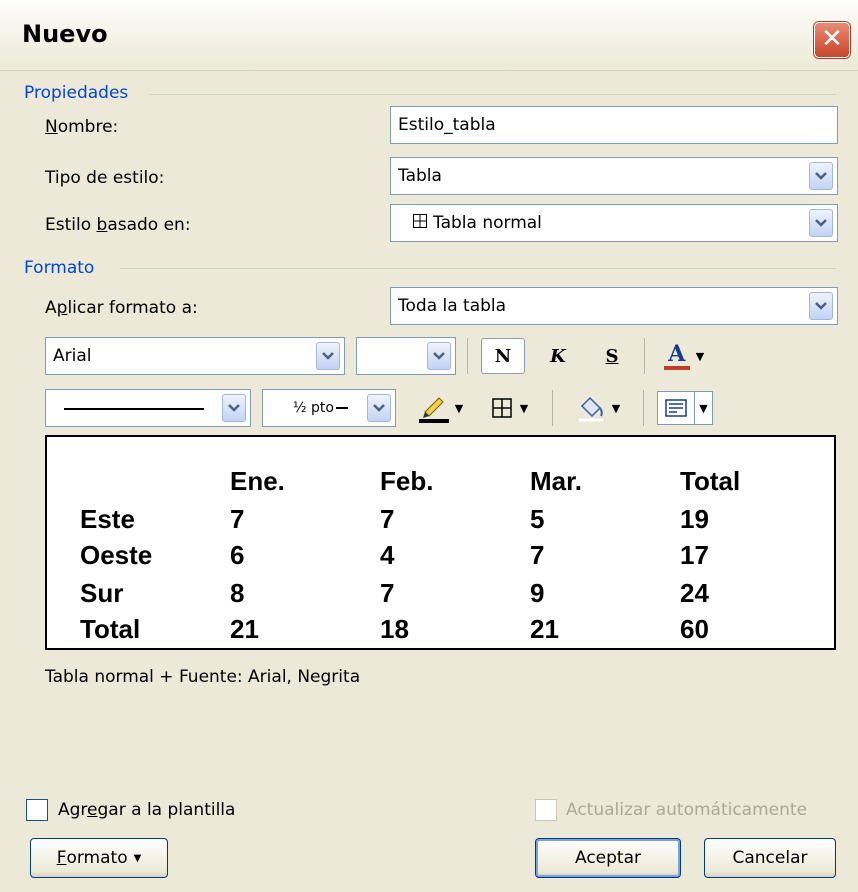  I want to click on bold-label: N, so click(503, 356).